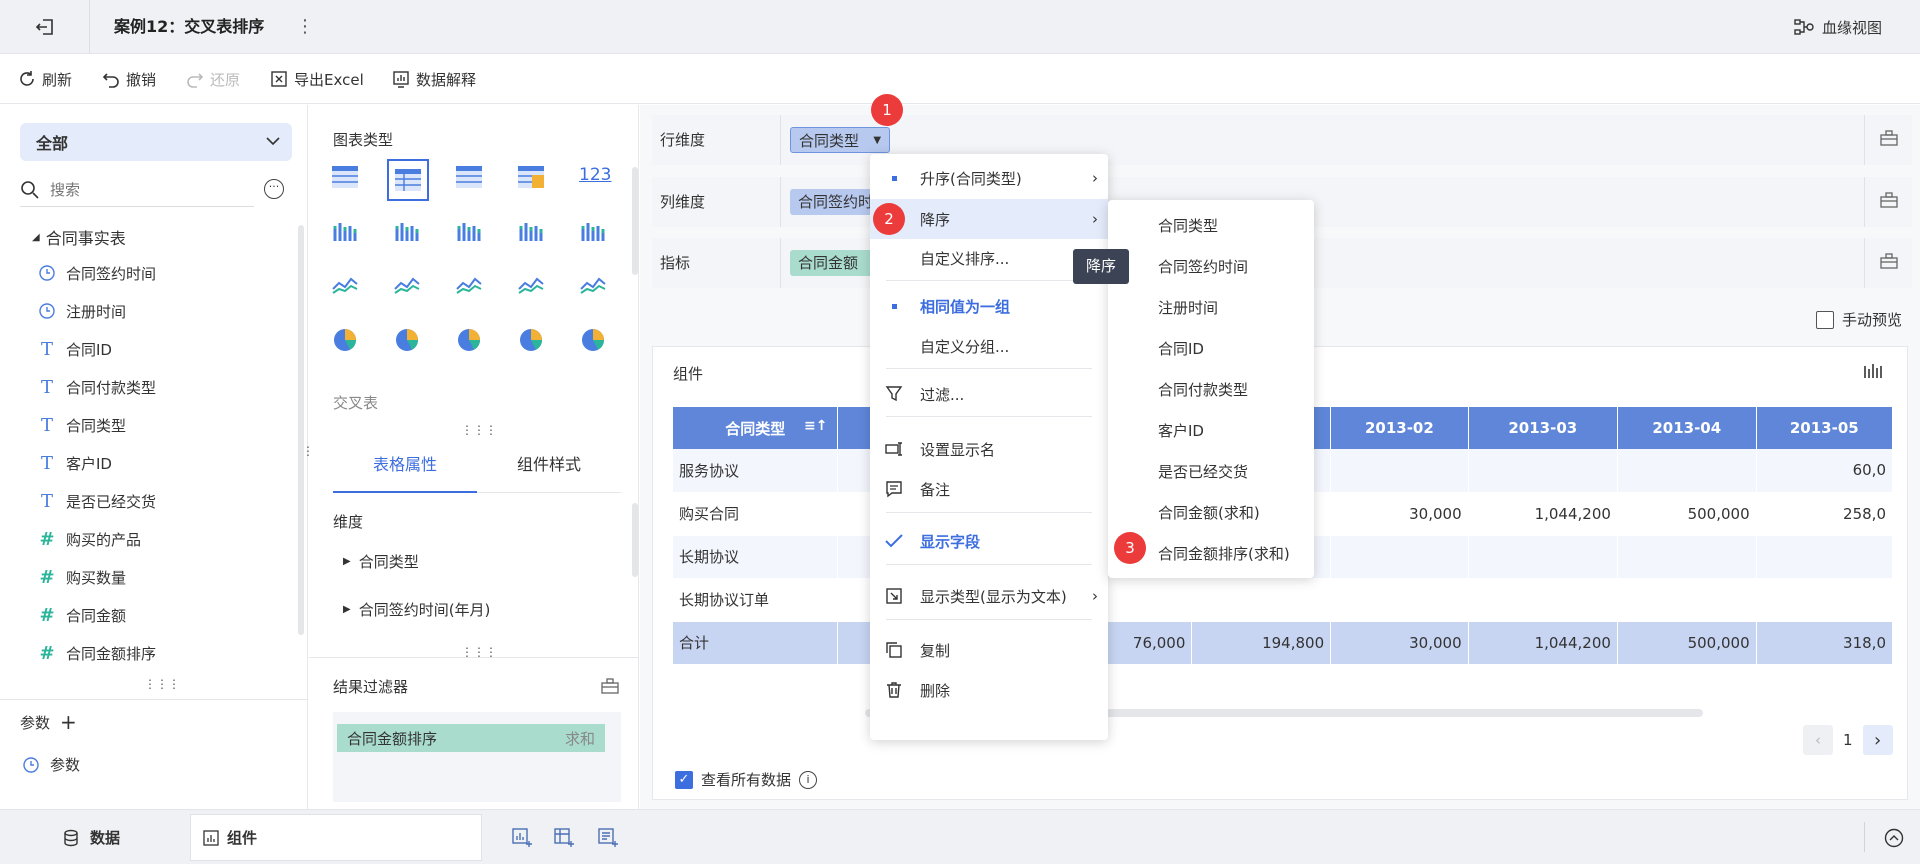 This screenshot has width=1920, height=865. I want to click on submenu-item: 合同类型, so click(1211, 226).